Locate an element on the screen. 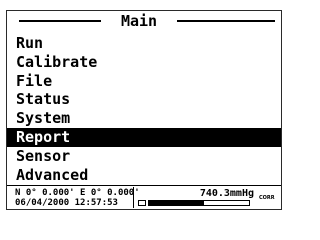  menu-item-advanced: Advanced is located at coordinates (144, 175).